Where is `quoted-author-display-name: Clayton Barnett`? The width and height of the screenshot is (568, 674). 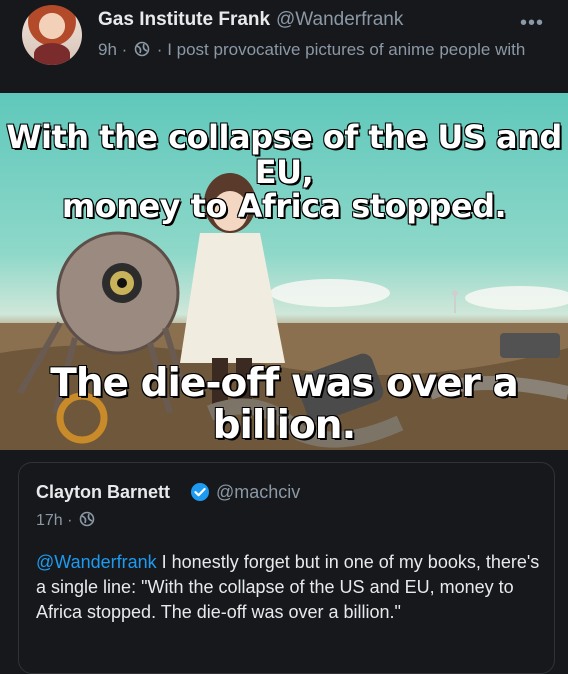
quoted-author-display-name: Clayton Barnett is located at coordinates (103, 492).